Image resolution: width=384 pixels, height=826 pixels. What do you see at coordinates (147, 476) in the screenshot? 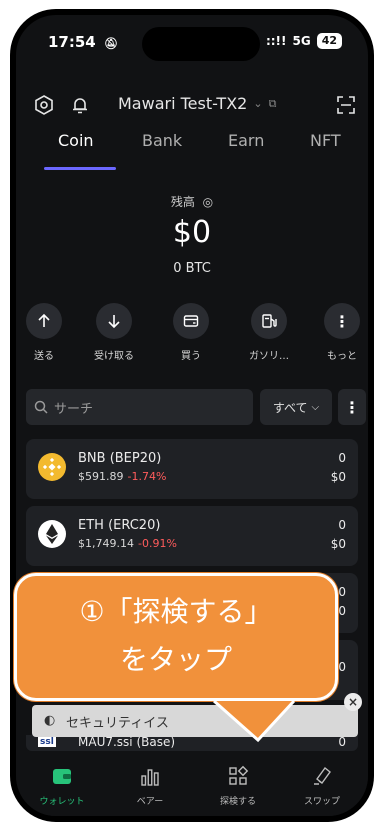
I see `token-change: -1.74%` at bounding box center [147, 476].